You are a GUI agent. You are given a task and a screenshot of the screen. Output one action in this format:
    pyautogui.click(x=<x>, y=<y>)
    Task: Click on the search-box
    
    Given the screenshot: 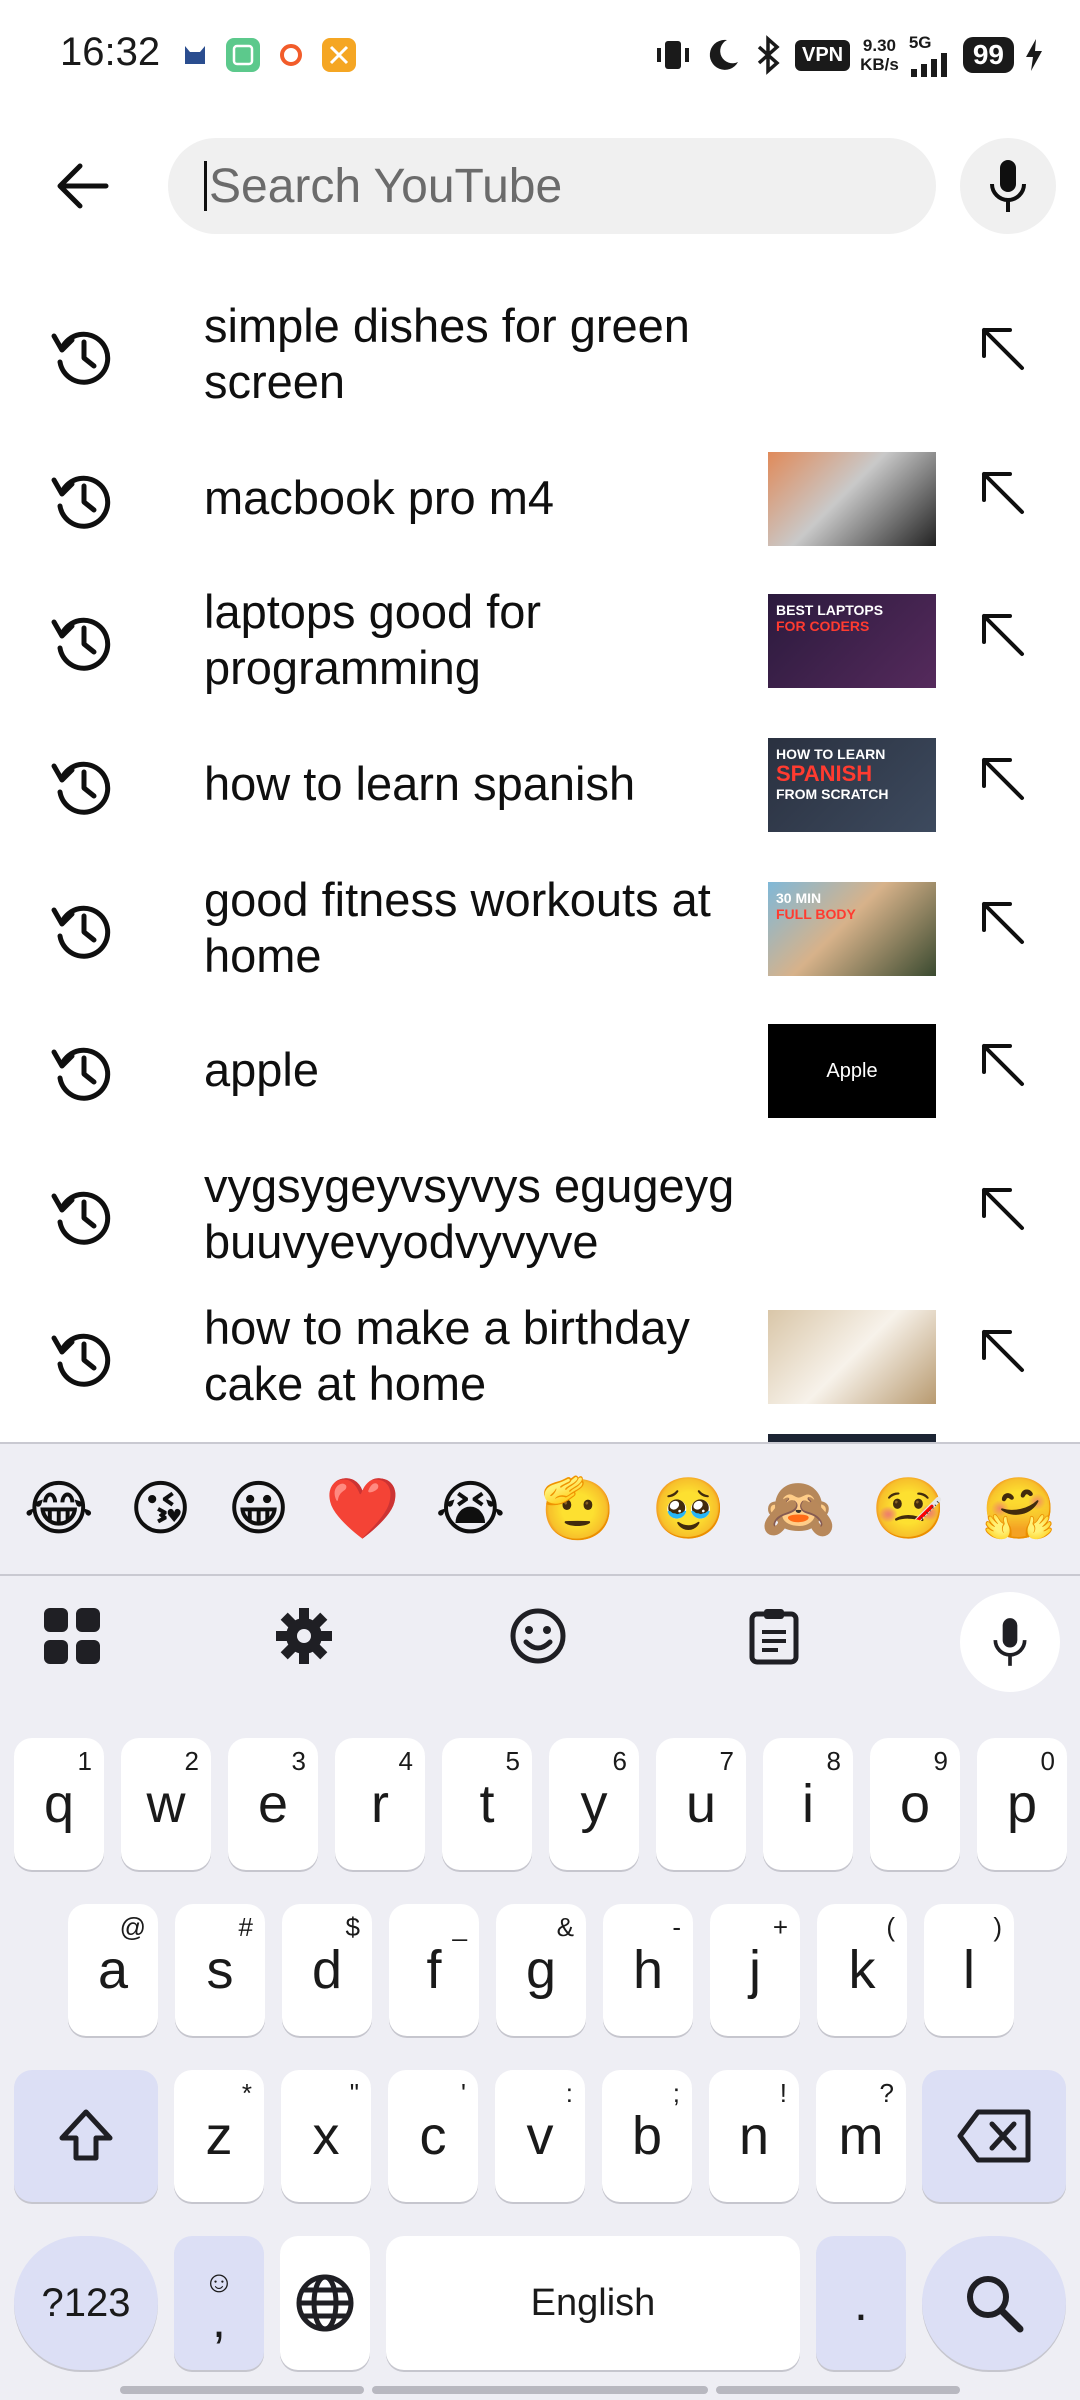 What is the action you would take?
    pyautogui.click(x=552, y=186)
    